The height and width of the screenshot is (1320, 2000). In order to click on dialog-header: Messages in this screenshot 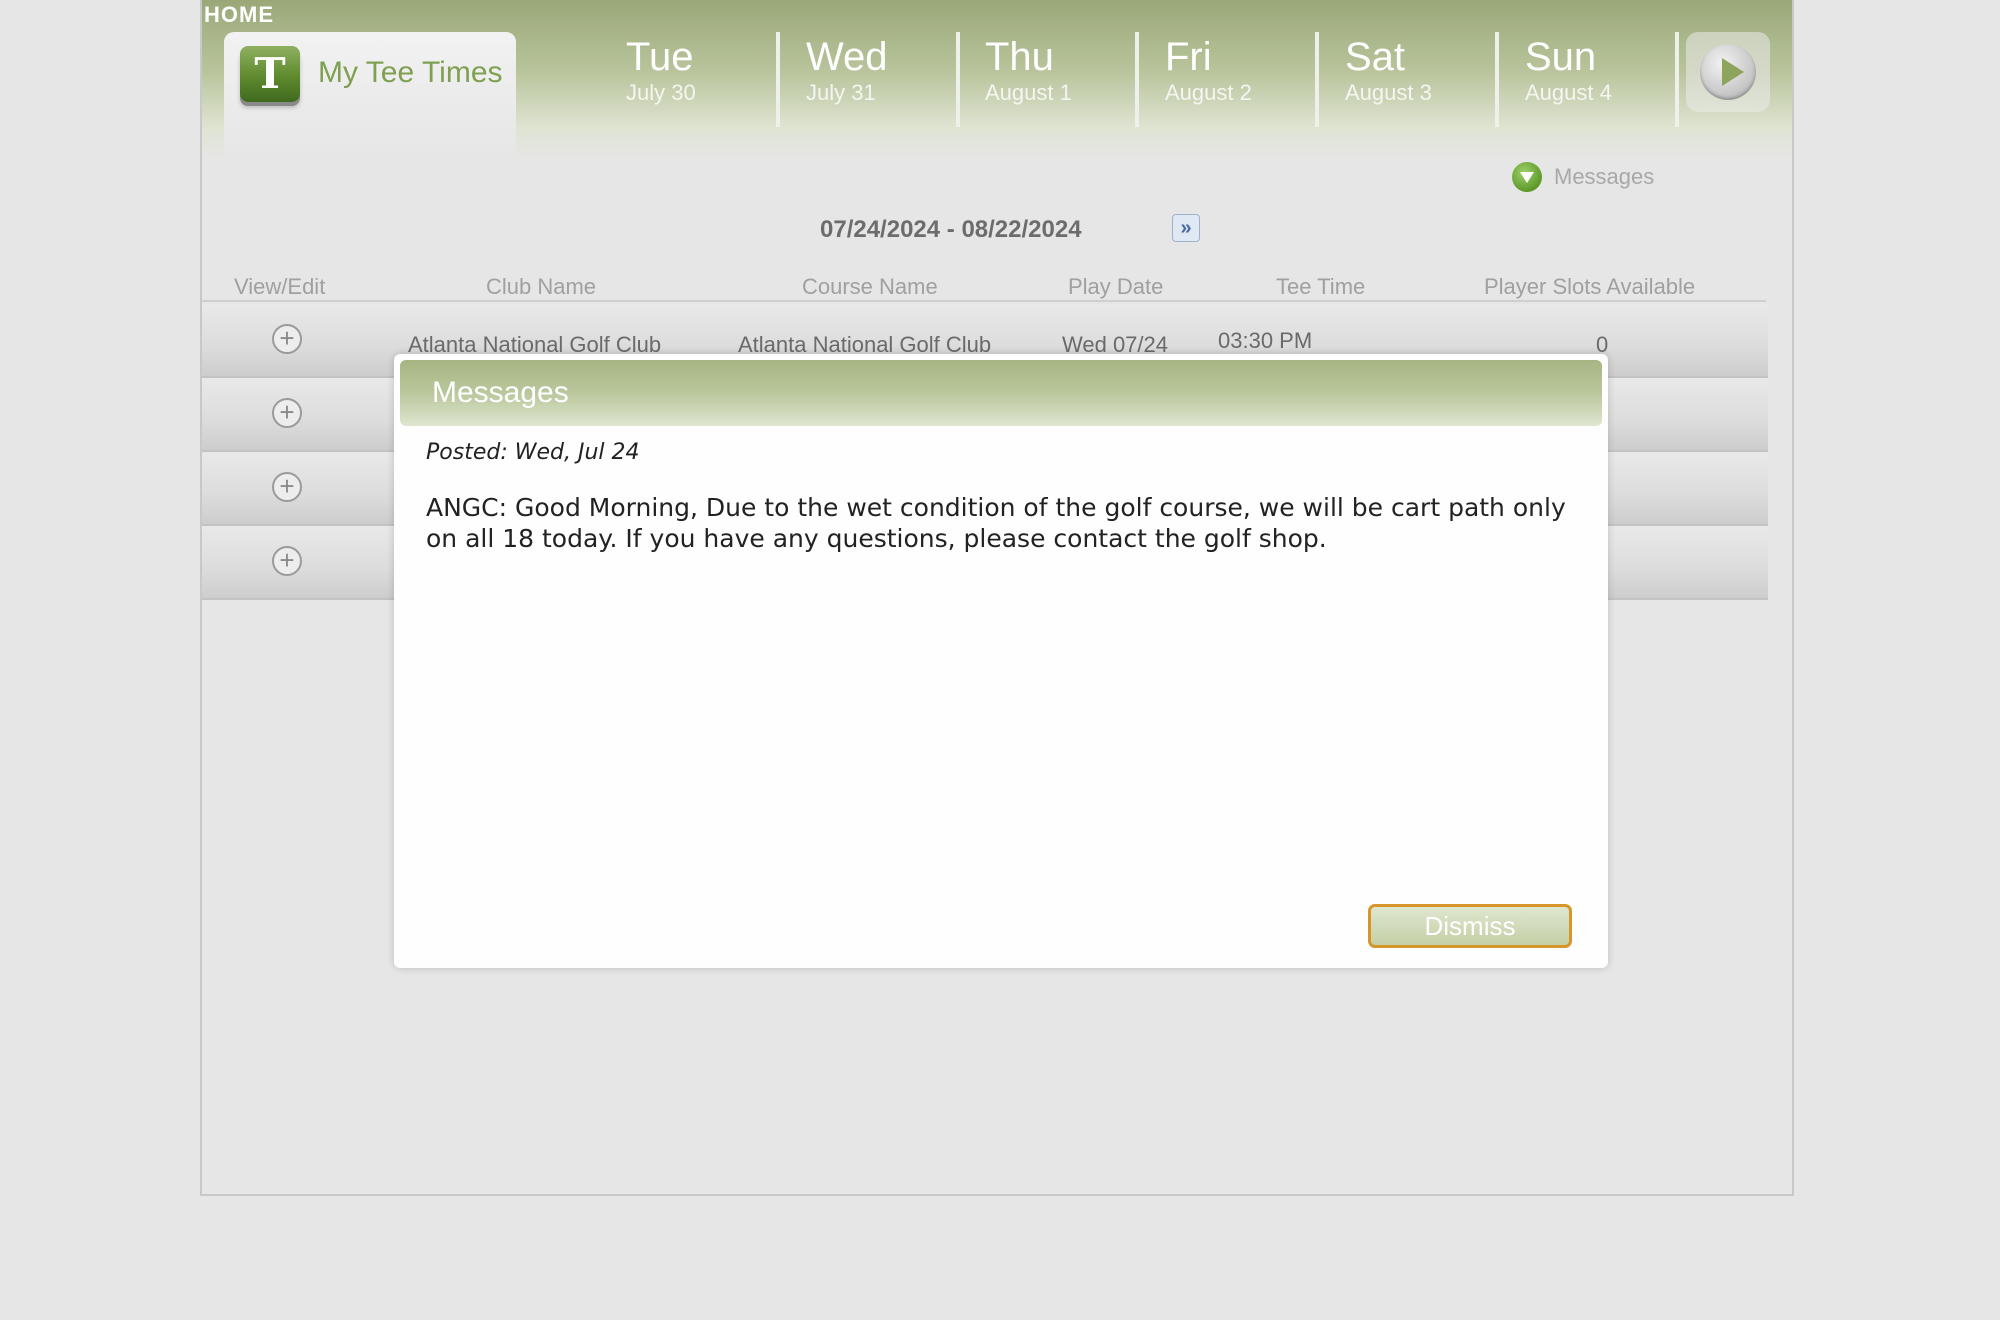, I will do `click(1001, 393)`.